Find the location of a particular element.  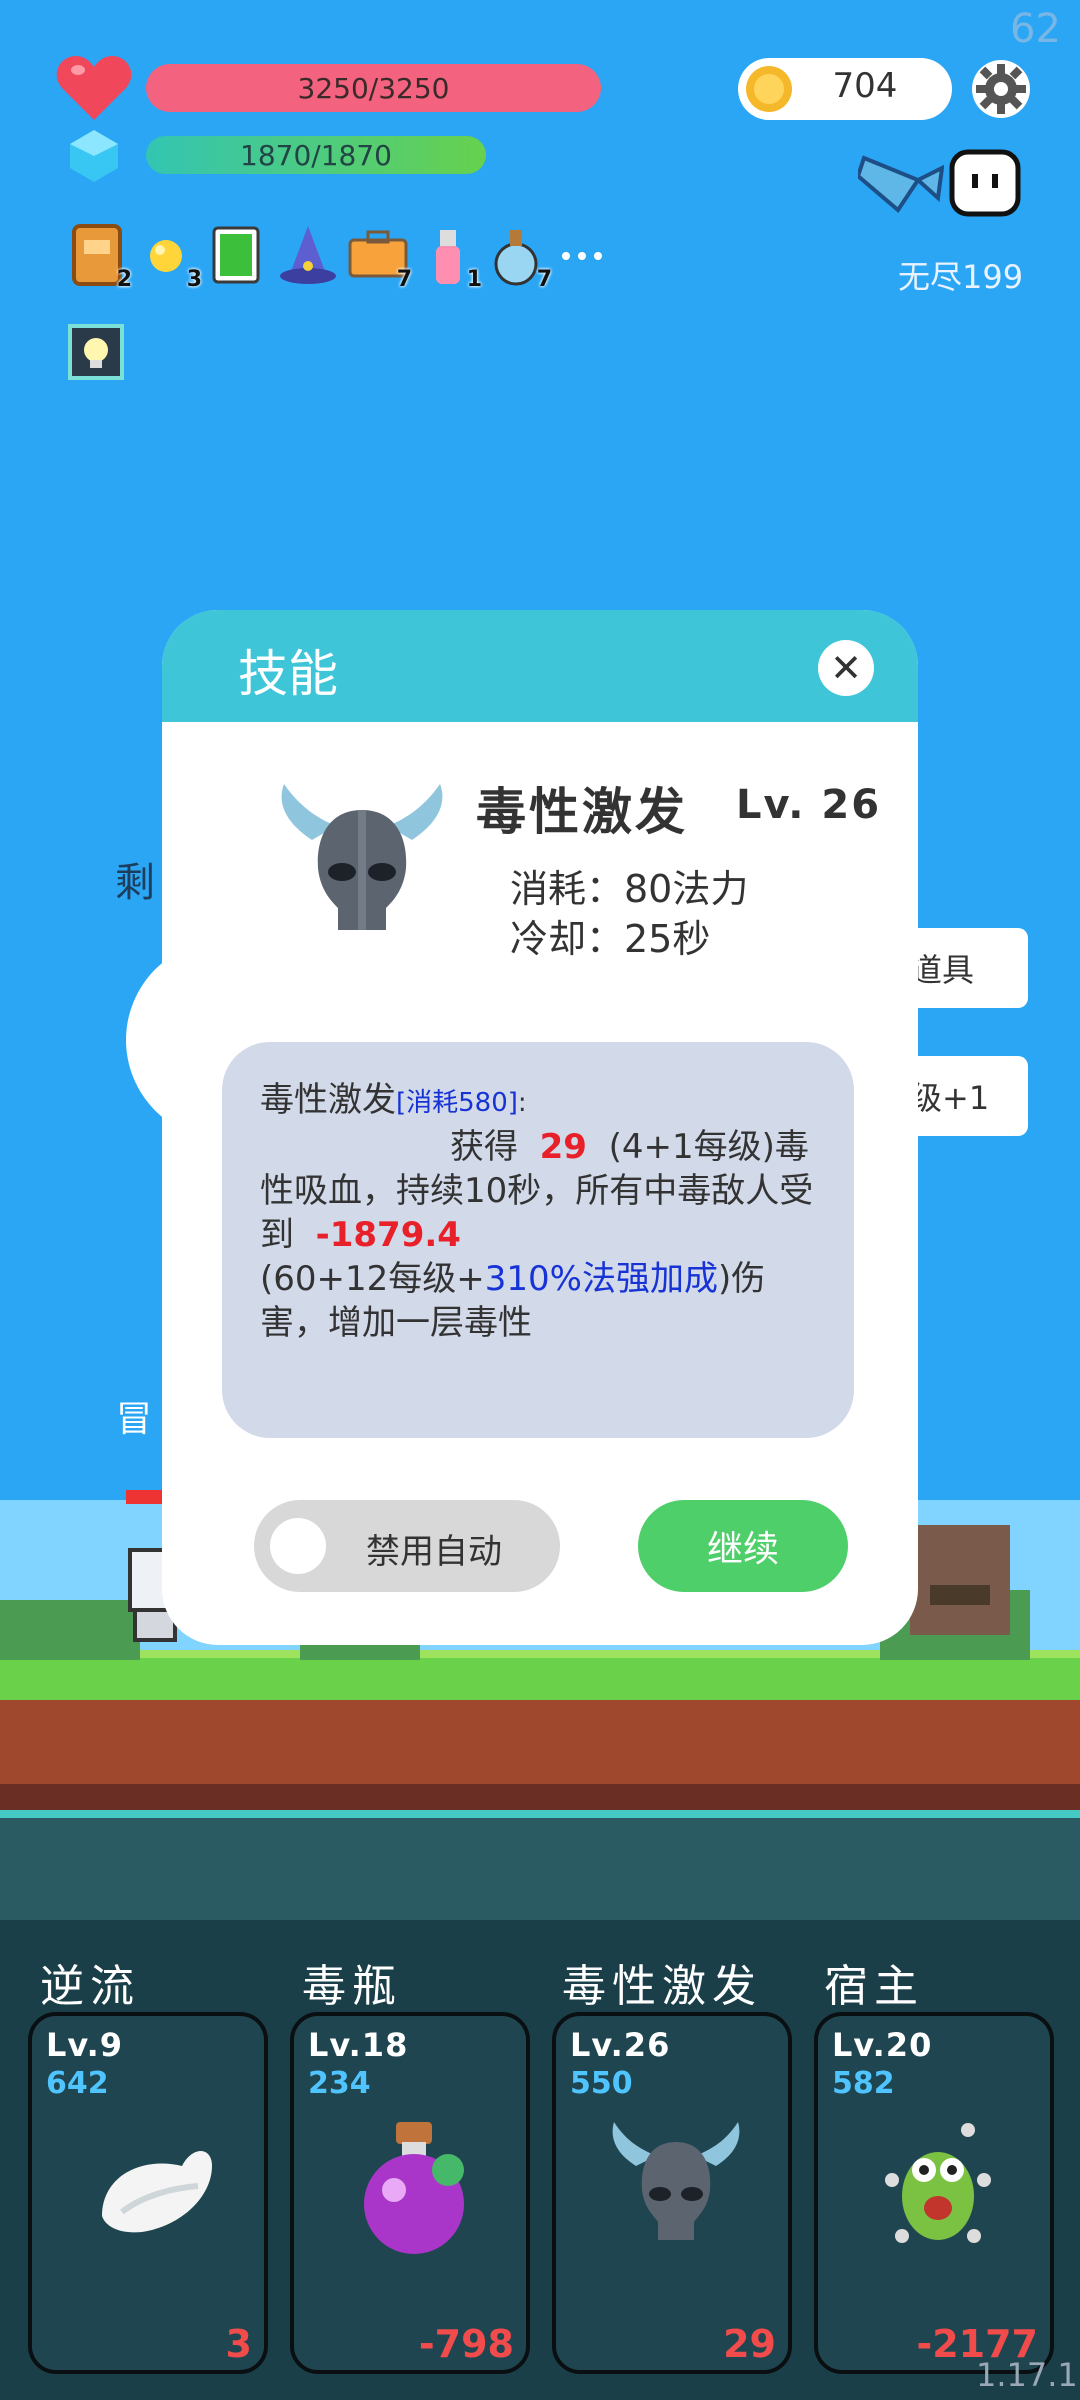

close-button: ✕ is located at coordinates (846, 668).